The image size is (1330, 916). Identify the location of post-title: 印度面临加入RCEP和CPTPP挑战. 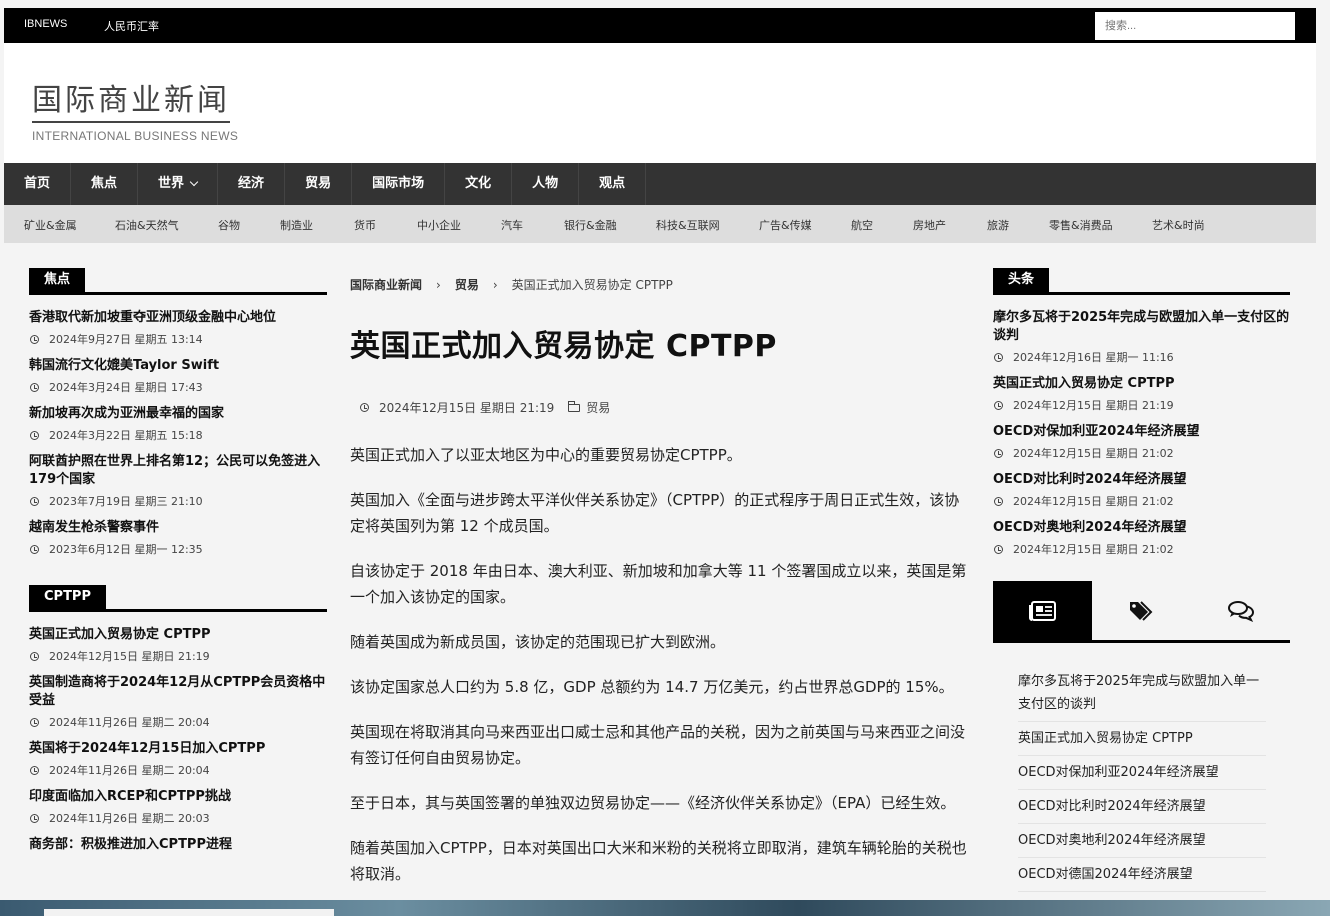
(178, 797).